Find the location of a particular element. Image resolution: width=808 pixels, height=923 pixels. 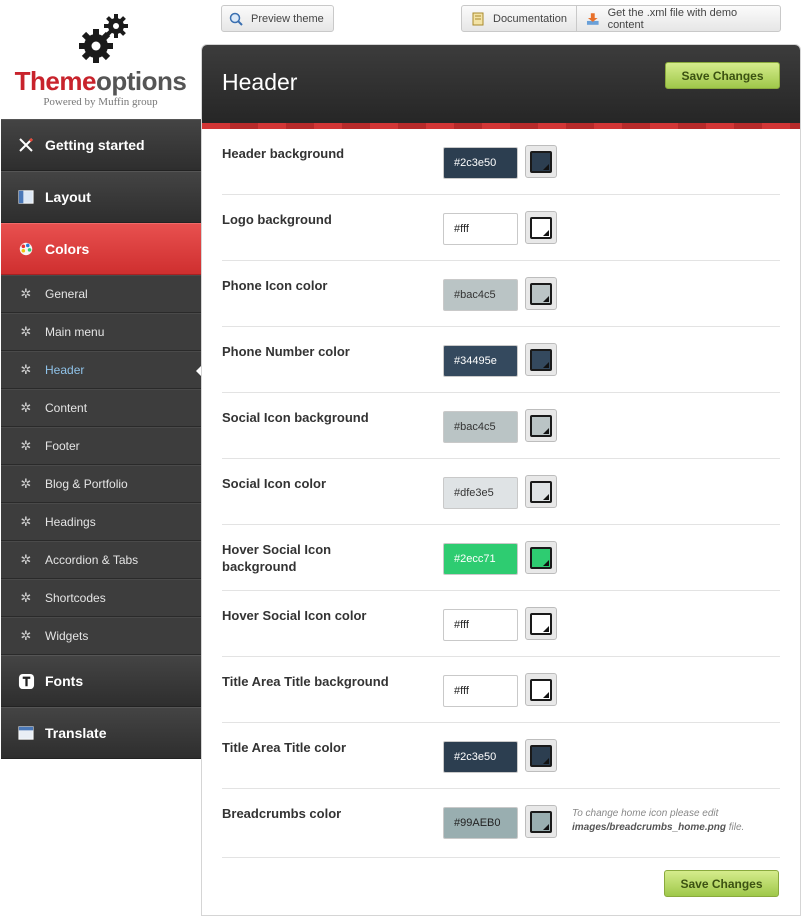

save-changes-button-bottom: Save Changes is located at coordinates (721, 883).